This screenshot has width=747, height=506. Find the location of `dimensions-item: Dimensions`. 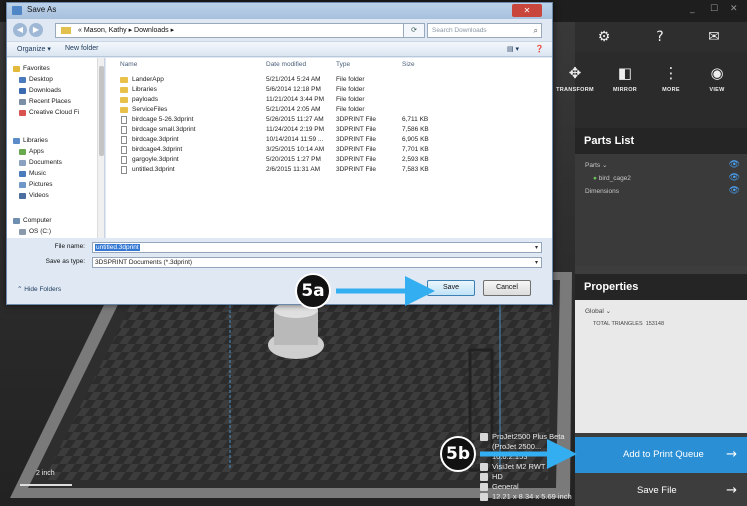

dimensions-item: Dimensions is located at coordinates (602, 192).